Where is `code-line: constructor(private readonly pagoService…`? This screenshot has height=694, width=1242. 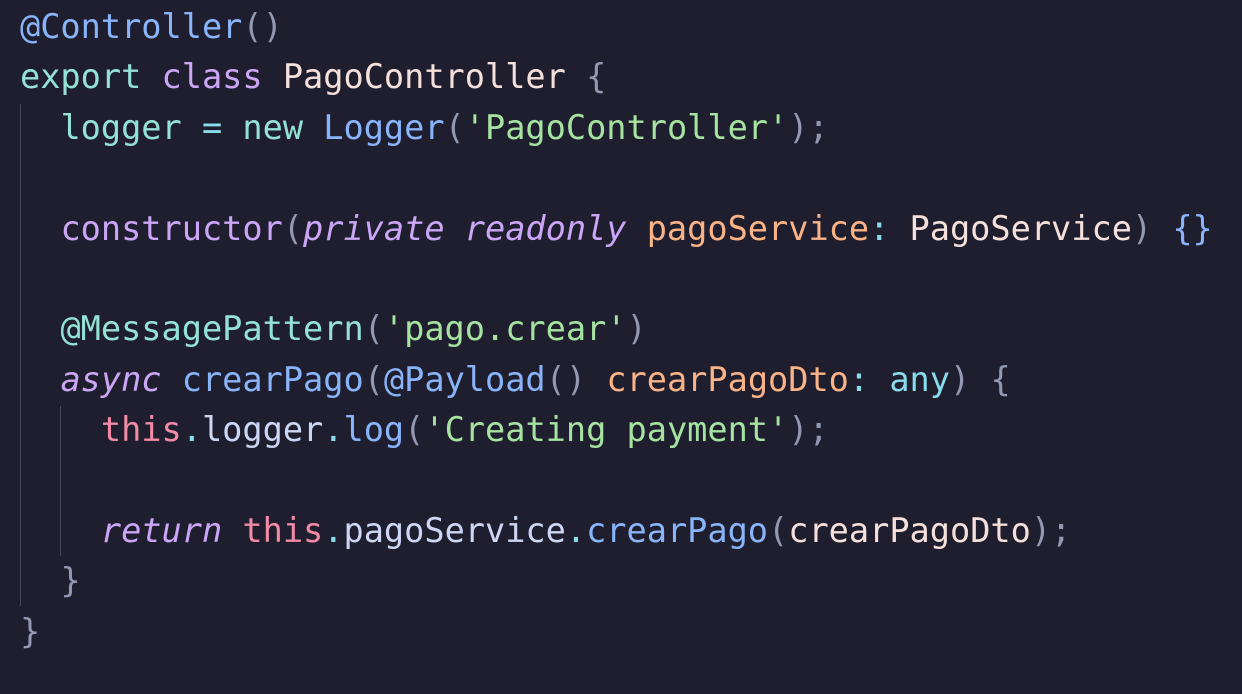 code-line: constructor(private readonly pagoService… is located at coordinates (616, 229).